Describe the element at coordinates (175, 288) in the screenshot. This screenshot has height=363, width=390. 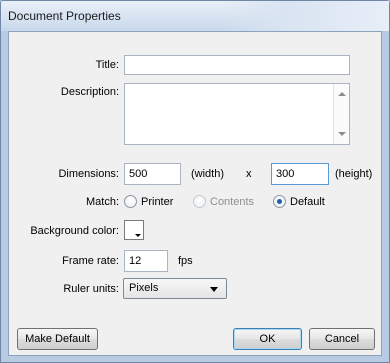
I see `ruler-units-select: Pixels` at that location.